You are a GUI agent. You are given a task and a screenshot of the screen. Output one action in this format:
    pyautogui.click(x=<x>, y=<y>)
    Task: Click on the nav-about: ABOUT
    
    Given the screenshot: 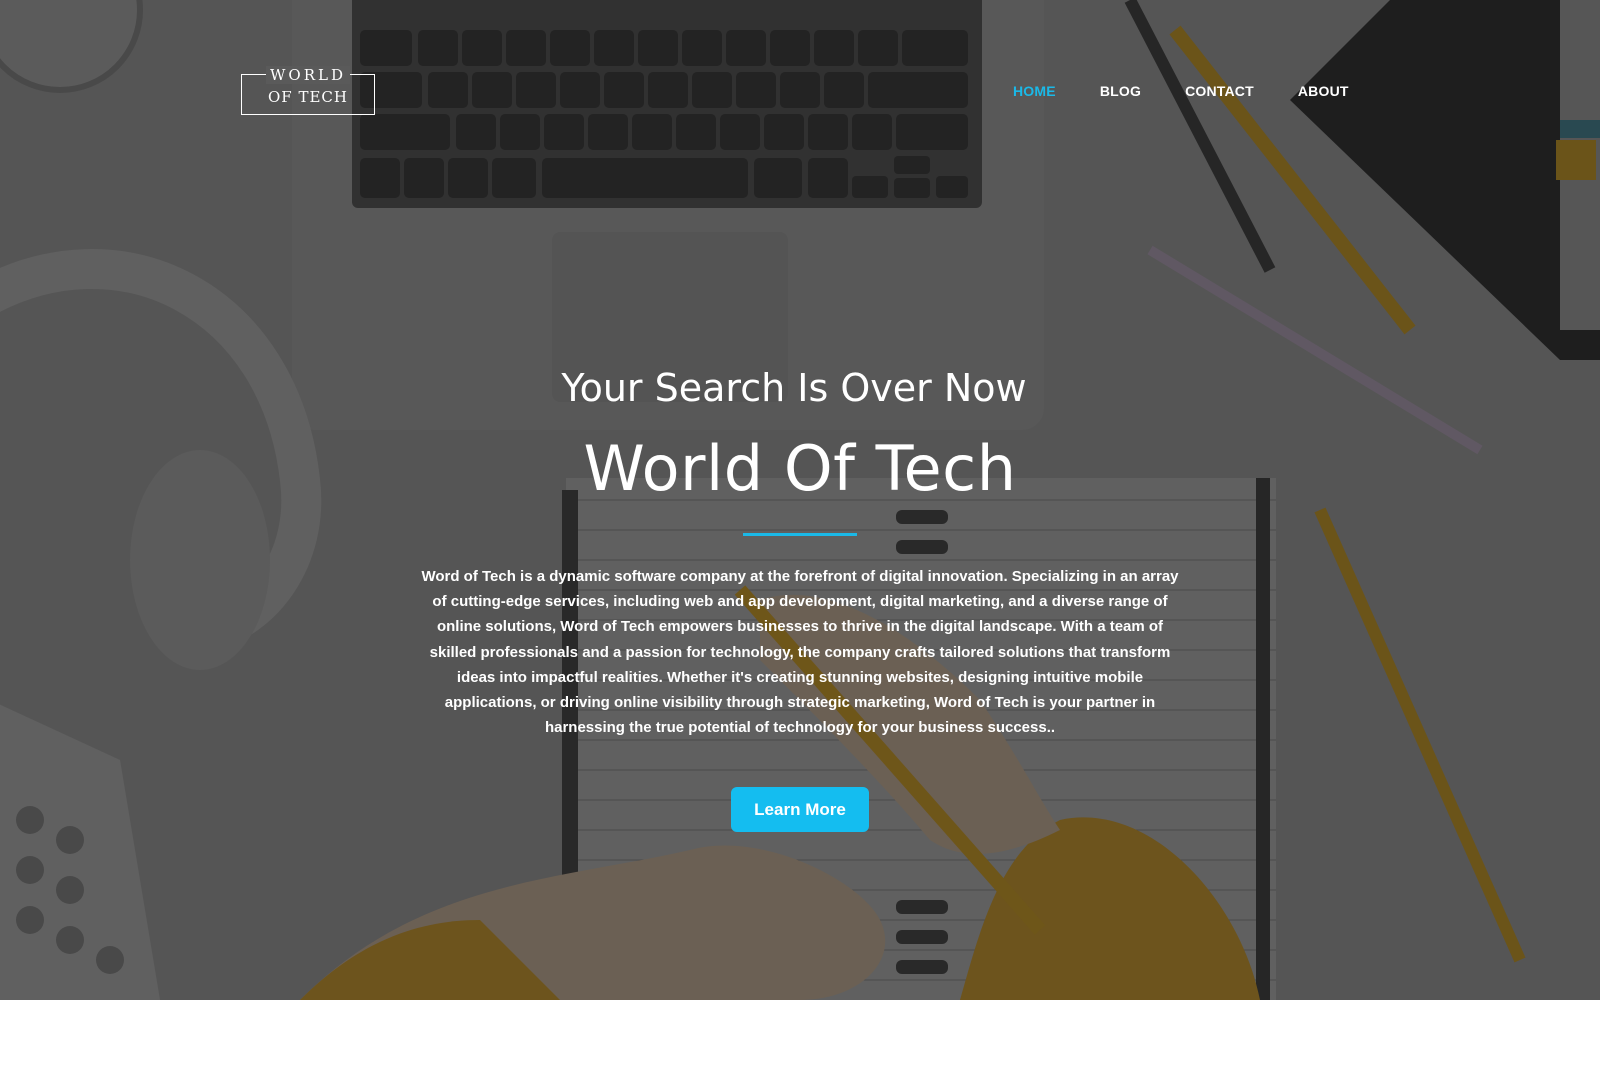 What is the action you would take?
    pyautogui.click(x=1323, y=91)
    